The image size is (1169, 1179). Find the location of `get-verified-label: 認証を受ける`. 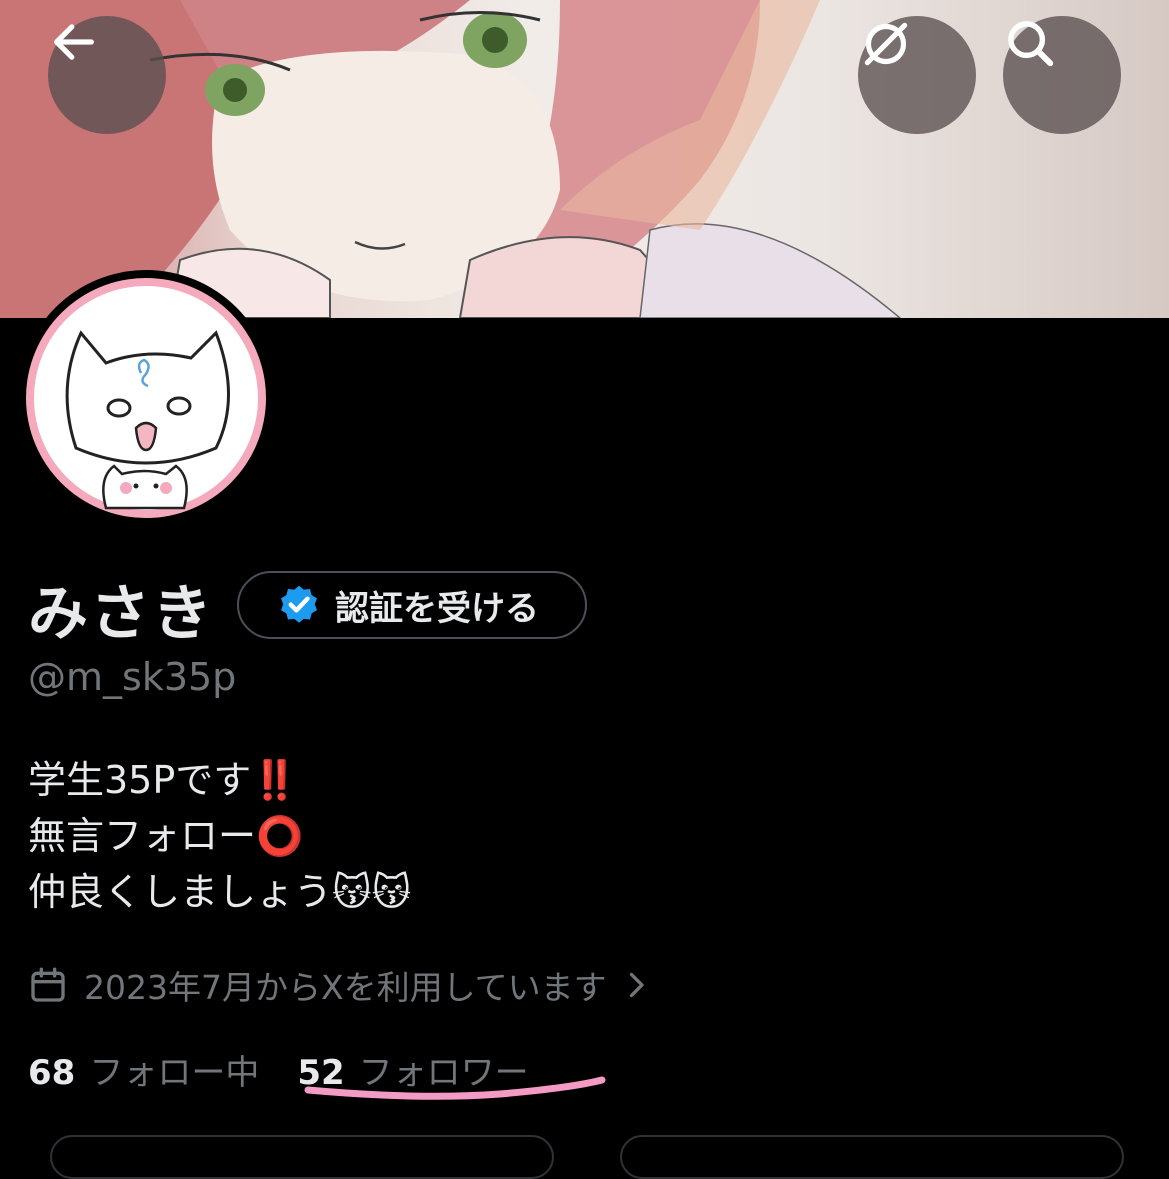

get-verified-label: 認証を受ける is located at coordinates (437, 608).